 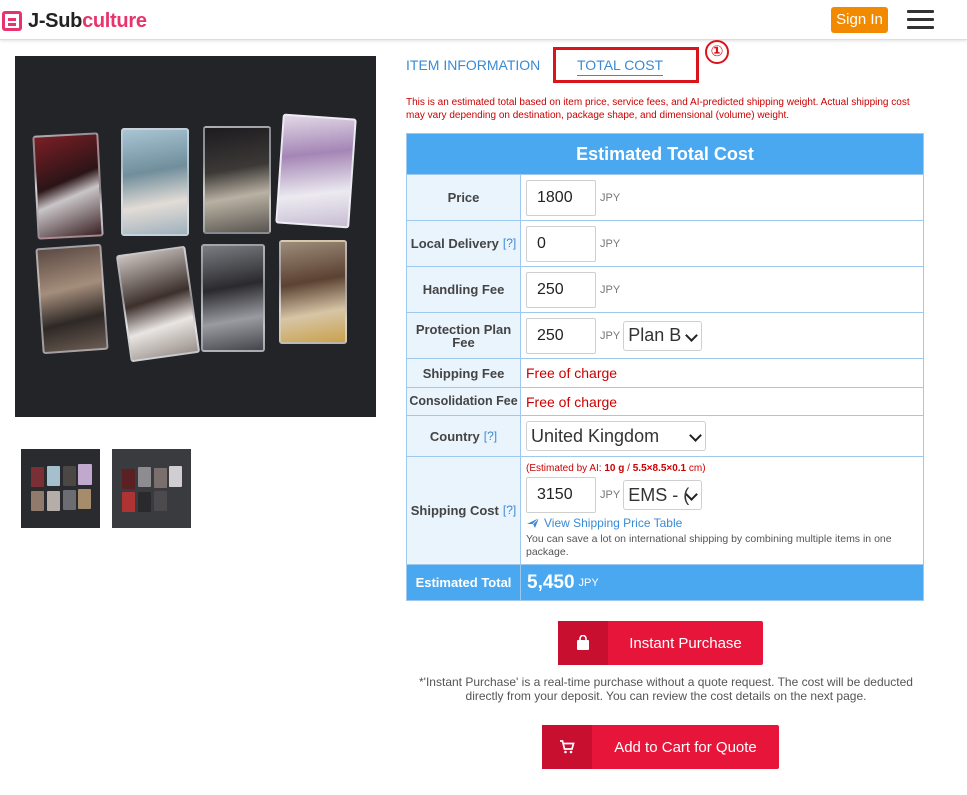 What do you see at coordinates (12, 21) in the screenshot?
I see `logo-icon` at bounding box center [12, 21].